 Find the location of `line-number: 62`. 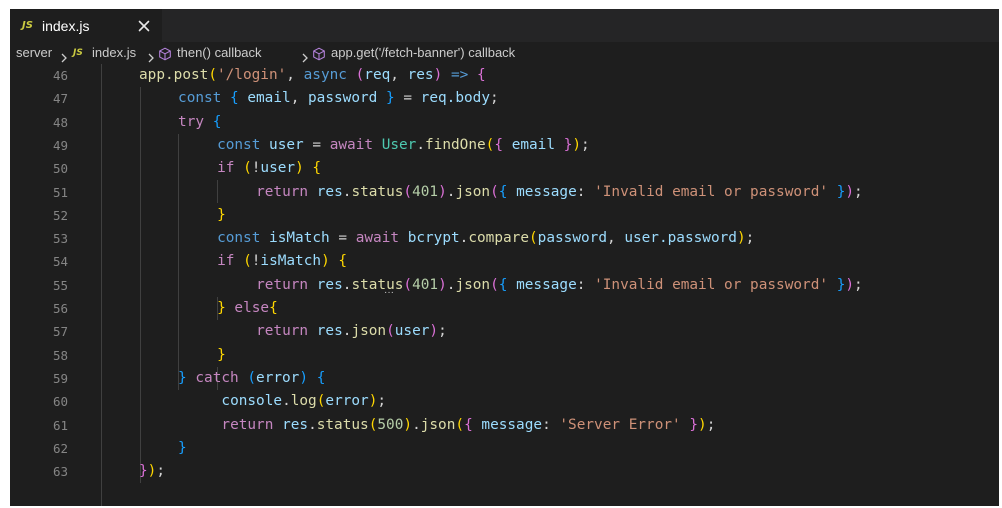

line-number: 62 is located at coordinates (60, 448).